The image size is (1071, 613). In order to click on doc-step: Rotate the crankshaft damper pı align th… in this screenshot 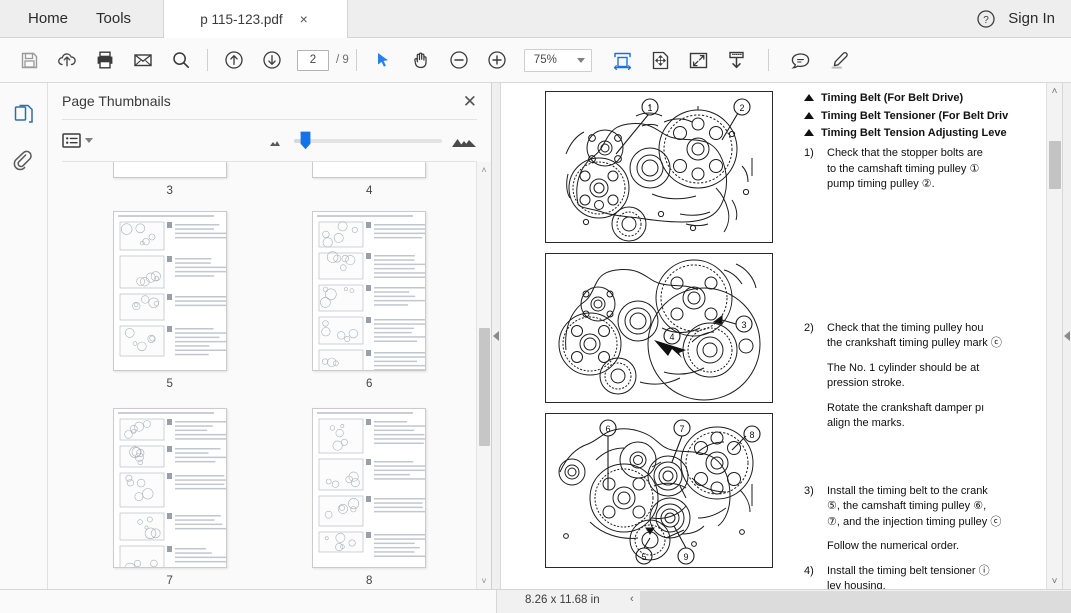, I will do `click(924, 416)`.